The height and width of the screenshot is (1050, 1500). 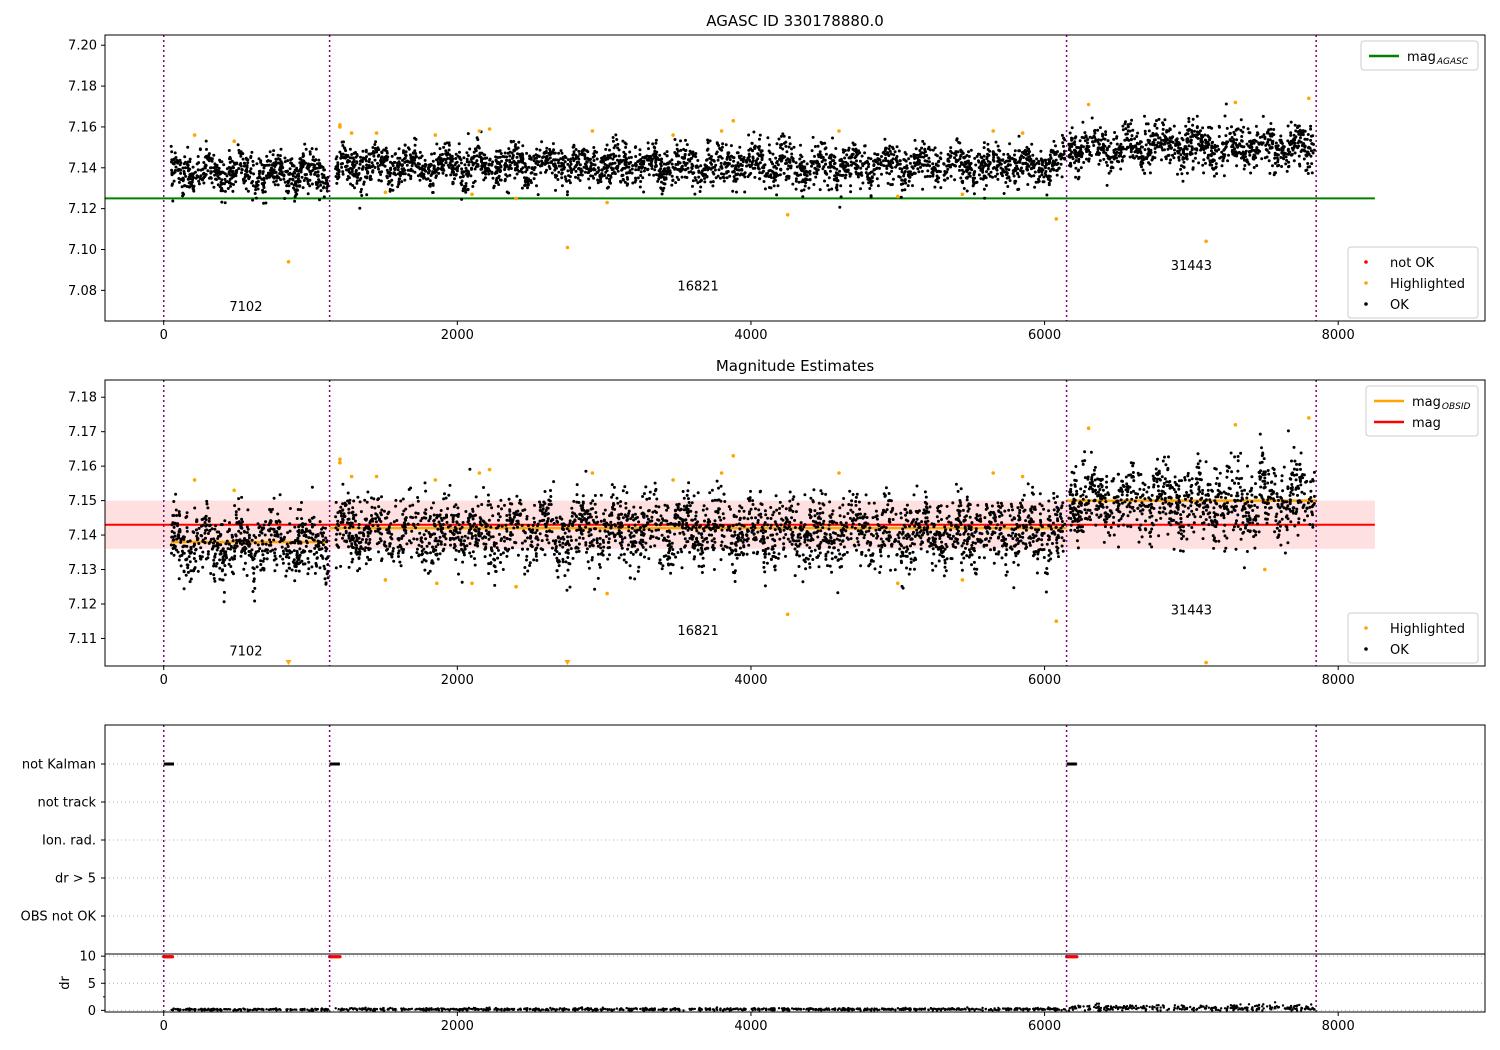 What do you see at coordinates (1088, 104) in the screenshot?
I see `highlighted-point` at bounding box center [1088, 104].